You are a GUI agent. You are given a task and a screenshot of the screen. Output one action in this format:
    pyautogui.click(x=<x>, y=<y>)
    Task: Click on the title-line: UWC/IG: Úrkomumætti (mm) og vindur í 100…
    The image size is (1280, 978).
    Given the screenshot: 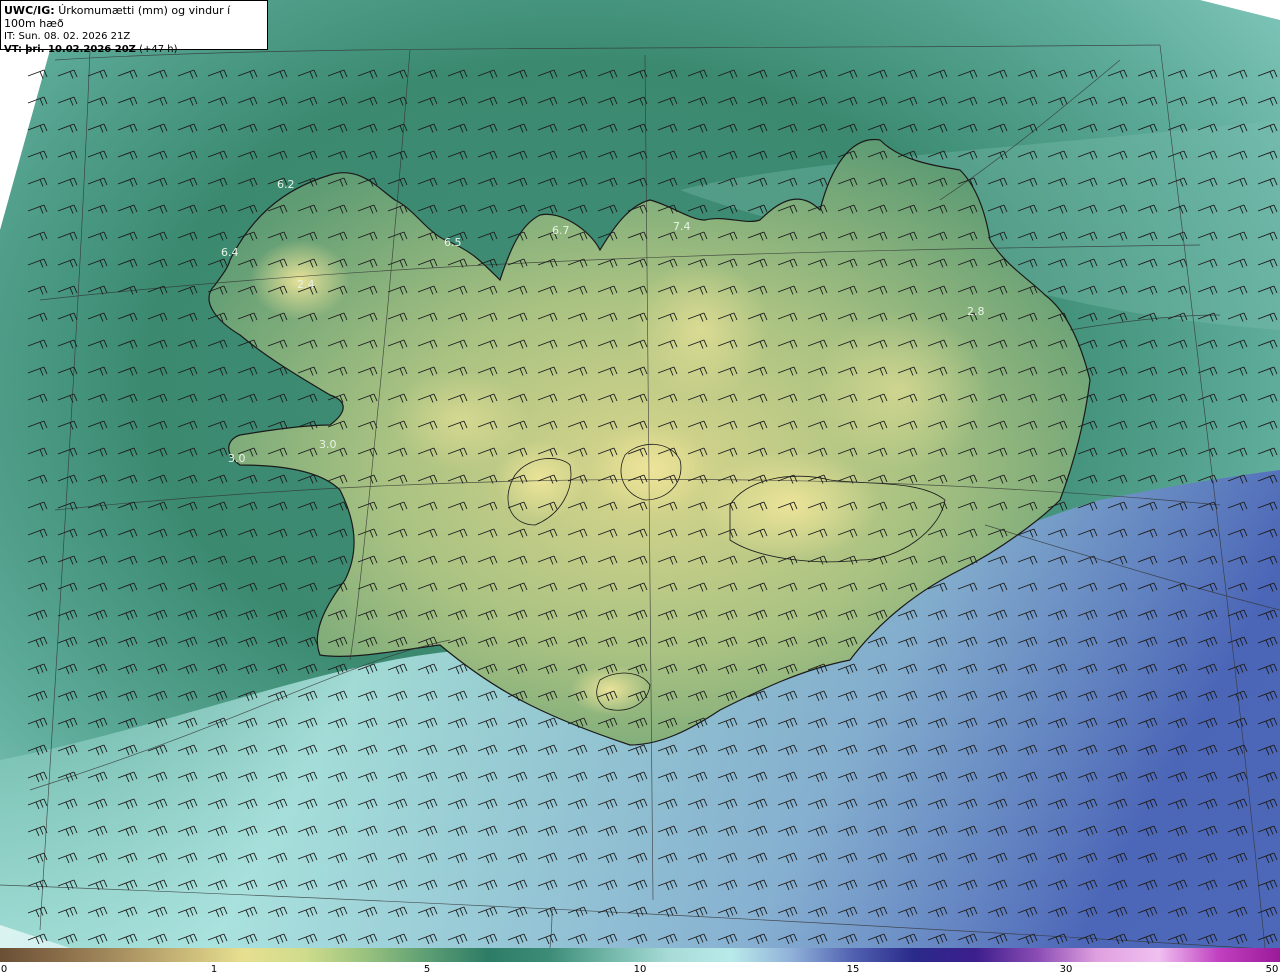 What is the action you would take?
    pyautogui.click(x=134, y=17)
    